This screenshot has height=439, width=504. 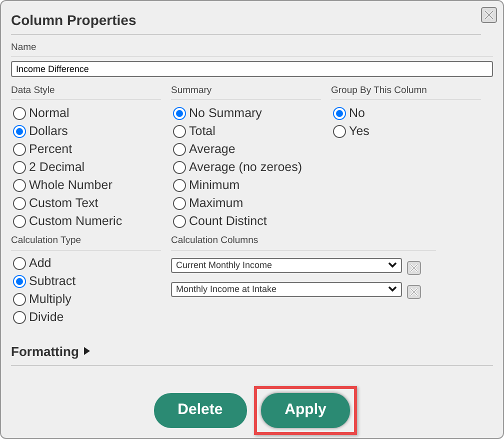 What do you see at coordinates (87, 113) in the screenshot?
I see `radio-option: Normal` at bounding box center [87, 113].